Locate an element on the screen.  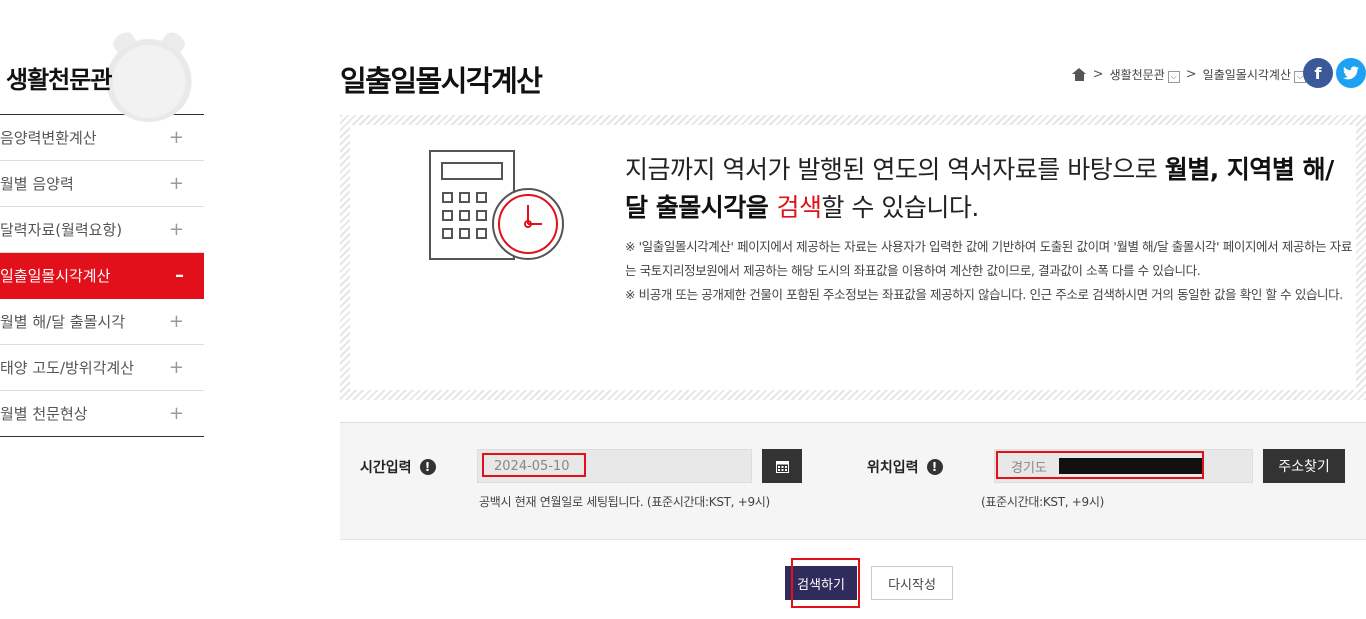
sidebar-item-label: 월별 음양력 is located at coordinates (37, 184).